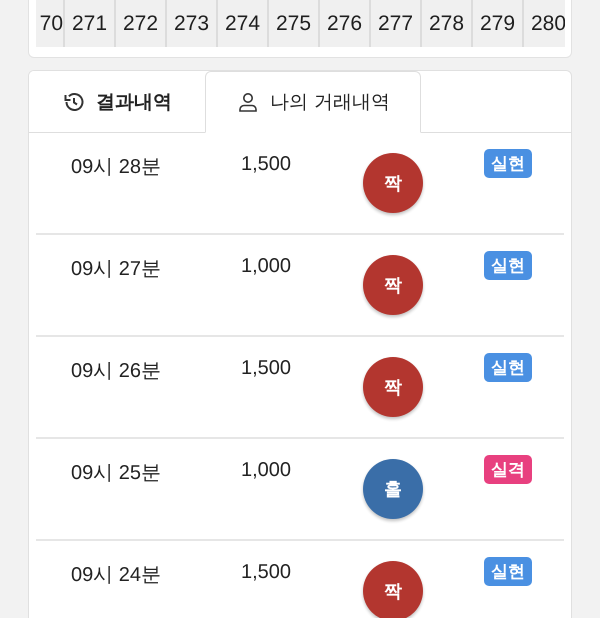  I want to click on round-number: 70, so click(50, 23).